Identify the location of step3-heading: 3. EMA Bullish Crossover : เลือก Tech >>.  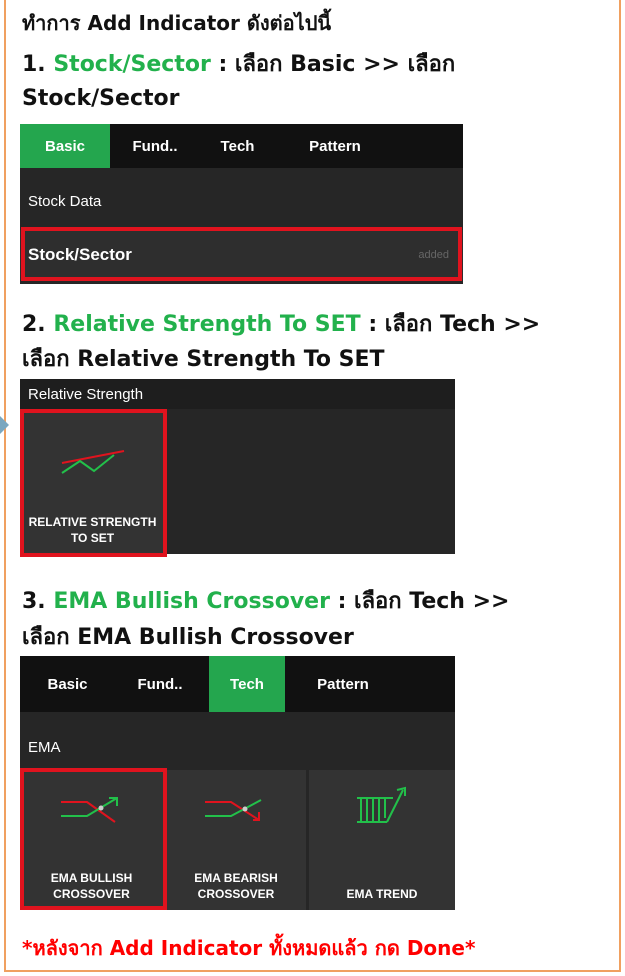
(266, 601).